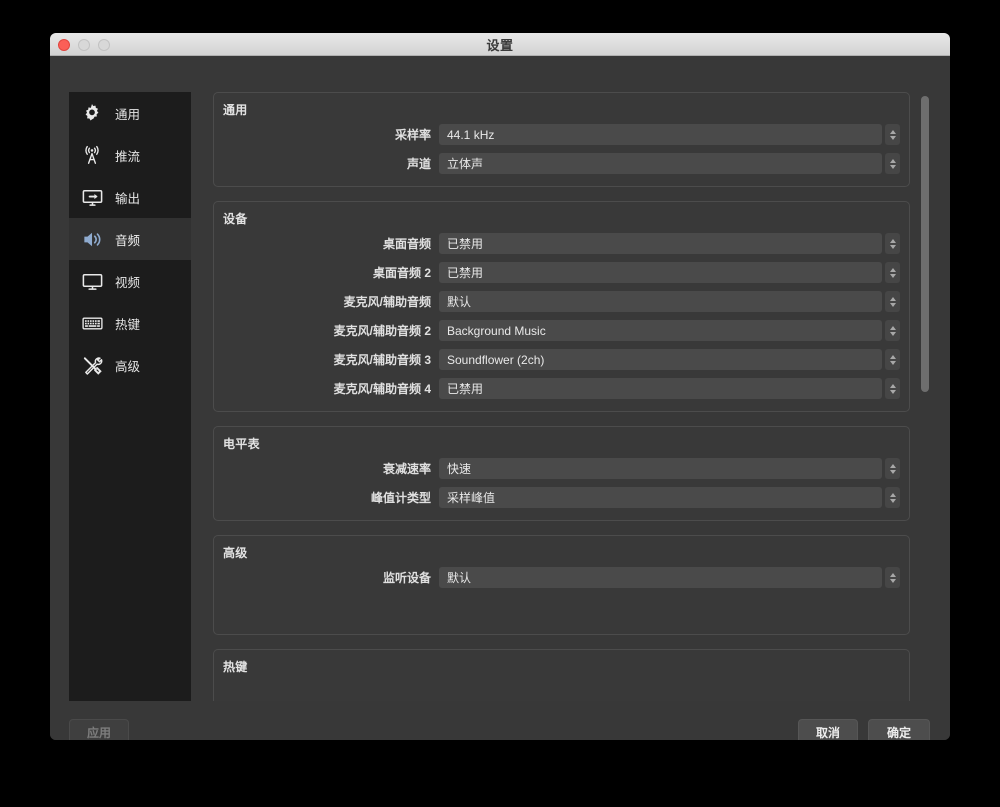 The height and width of the screenshot is (807, 1000). I want to click on speaker-icon, so click(92, 239).